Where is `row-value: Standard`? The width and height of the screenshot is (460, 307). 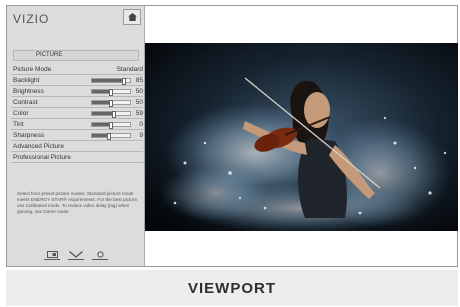 row-value: Standard is located at coordinates (129, 69).